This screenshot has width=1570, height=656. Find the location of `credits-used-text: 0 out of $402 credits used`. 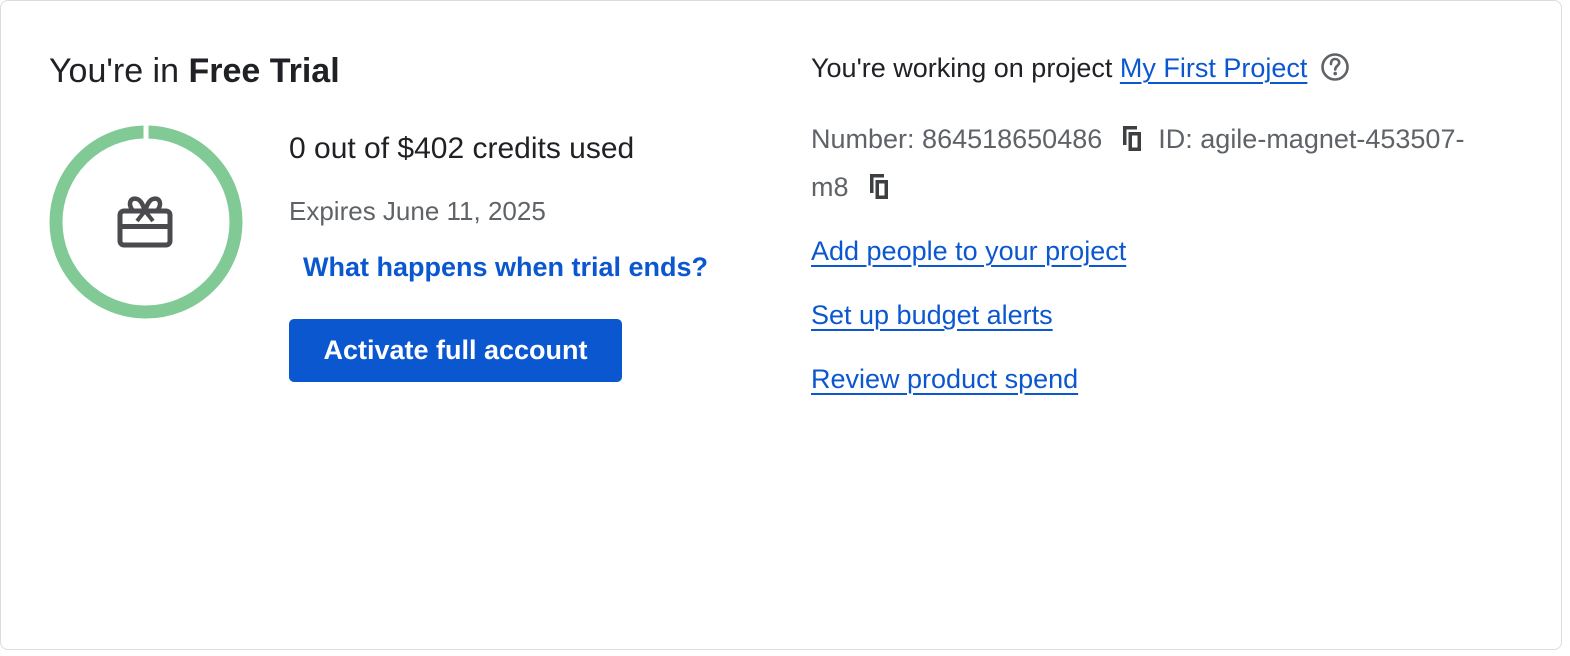

credits-used-text: 0 out of $402 credits used is located at coordinates (462, 148).